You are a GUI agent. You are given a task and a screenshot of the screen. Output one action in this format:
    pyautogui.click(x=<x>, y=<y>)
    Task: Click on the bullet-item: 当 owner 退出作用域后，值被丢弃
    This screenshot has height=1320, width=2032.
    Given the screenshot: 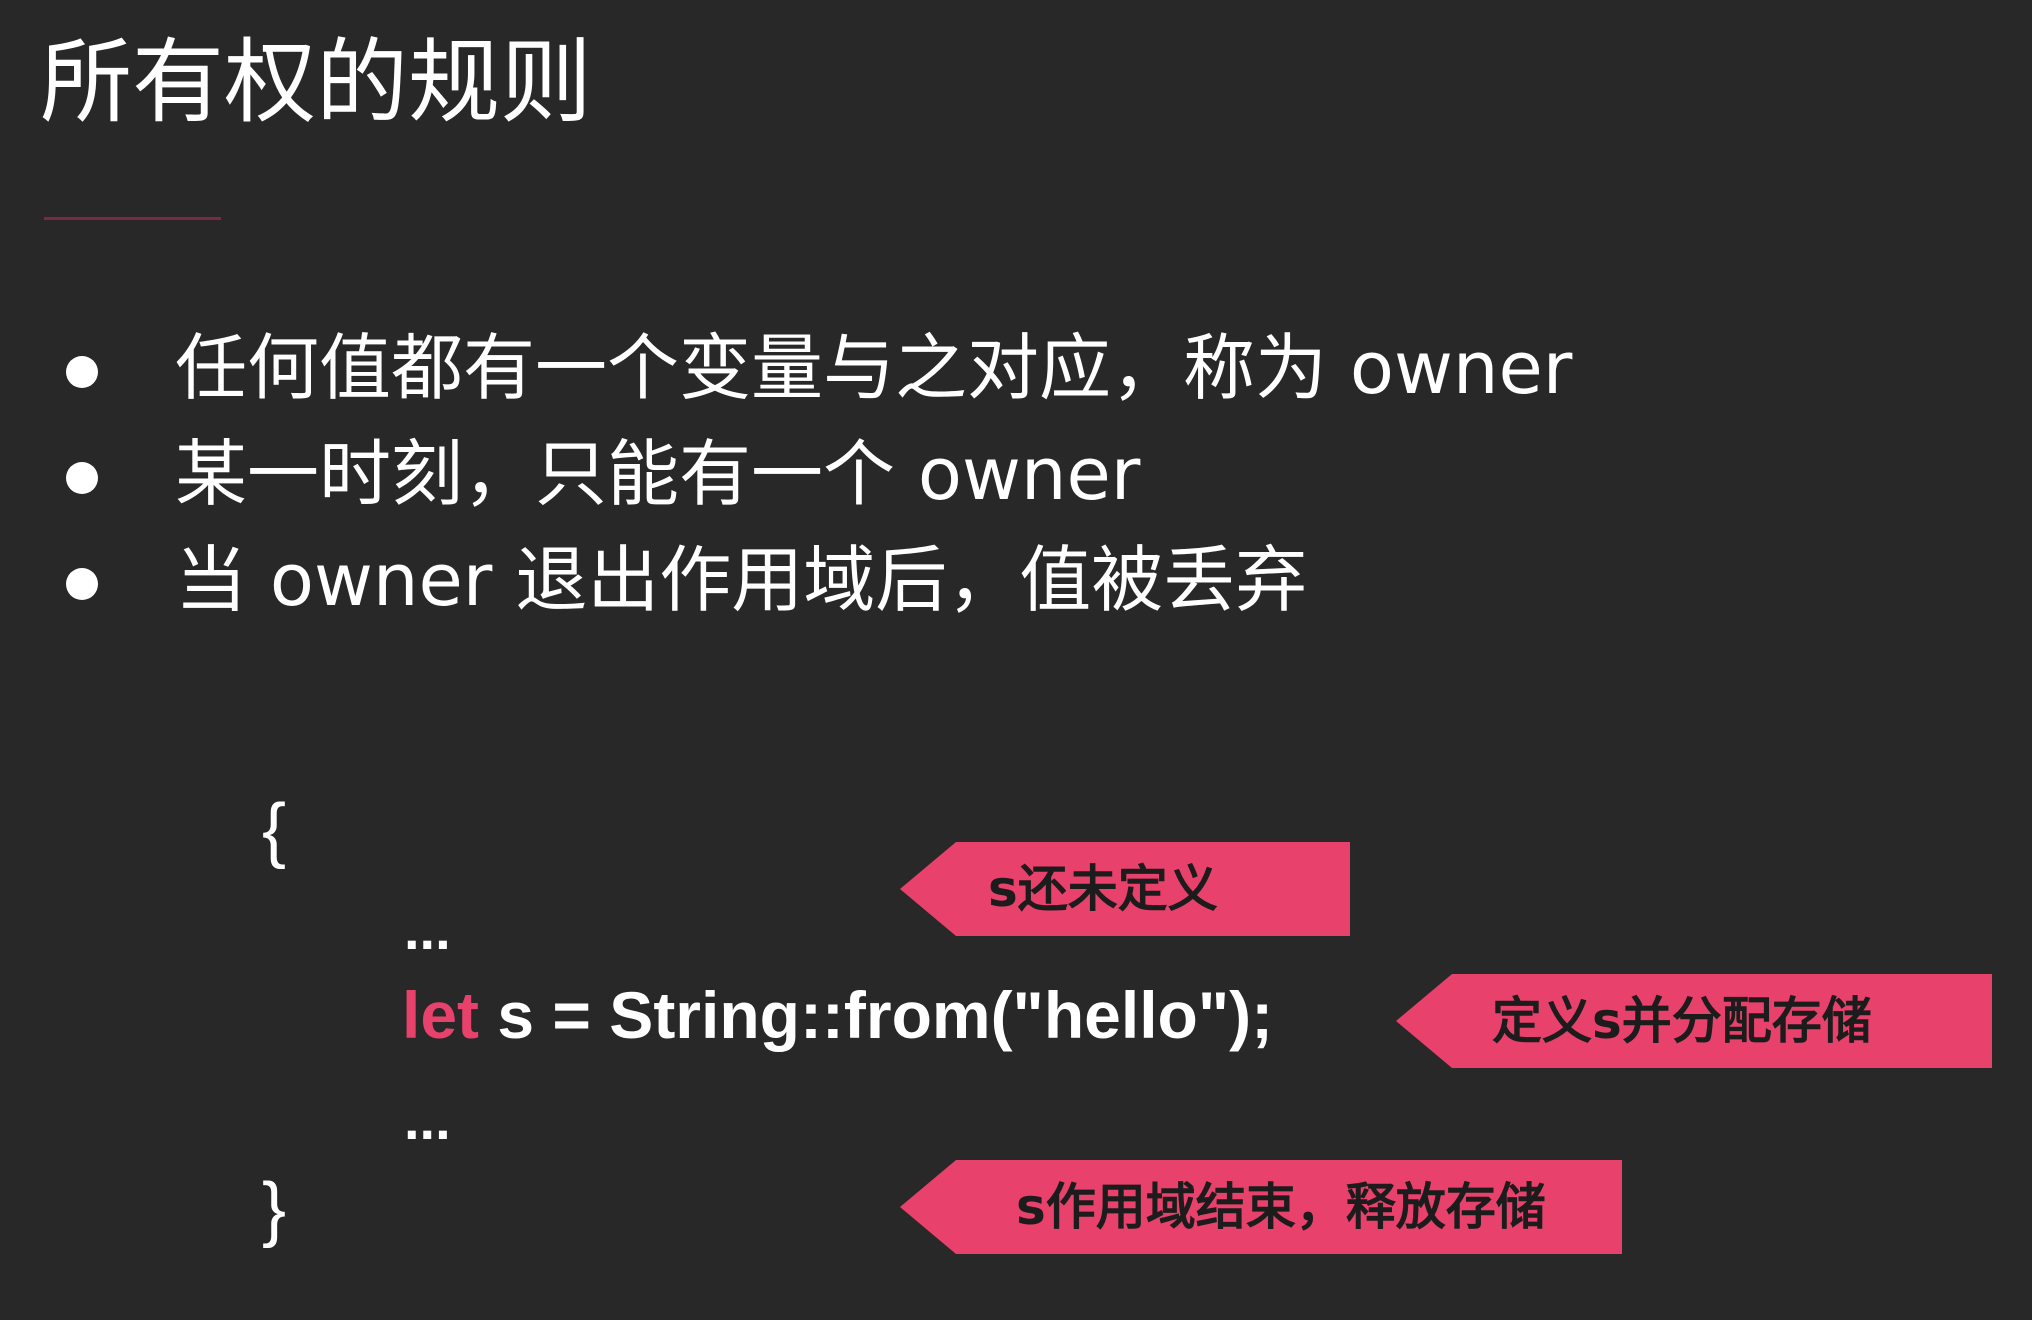 What is the action you would take?
    pyautogui.click(x=850, y=580)
    